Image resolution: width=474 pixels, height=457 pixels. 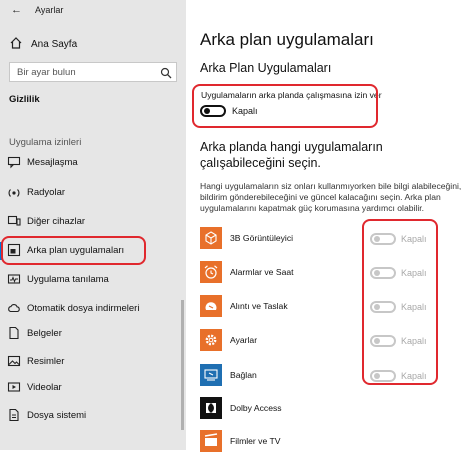 I want to click on diagnostics-icon, so click(x=14, y=279).